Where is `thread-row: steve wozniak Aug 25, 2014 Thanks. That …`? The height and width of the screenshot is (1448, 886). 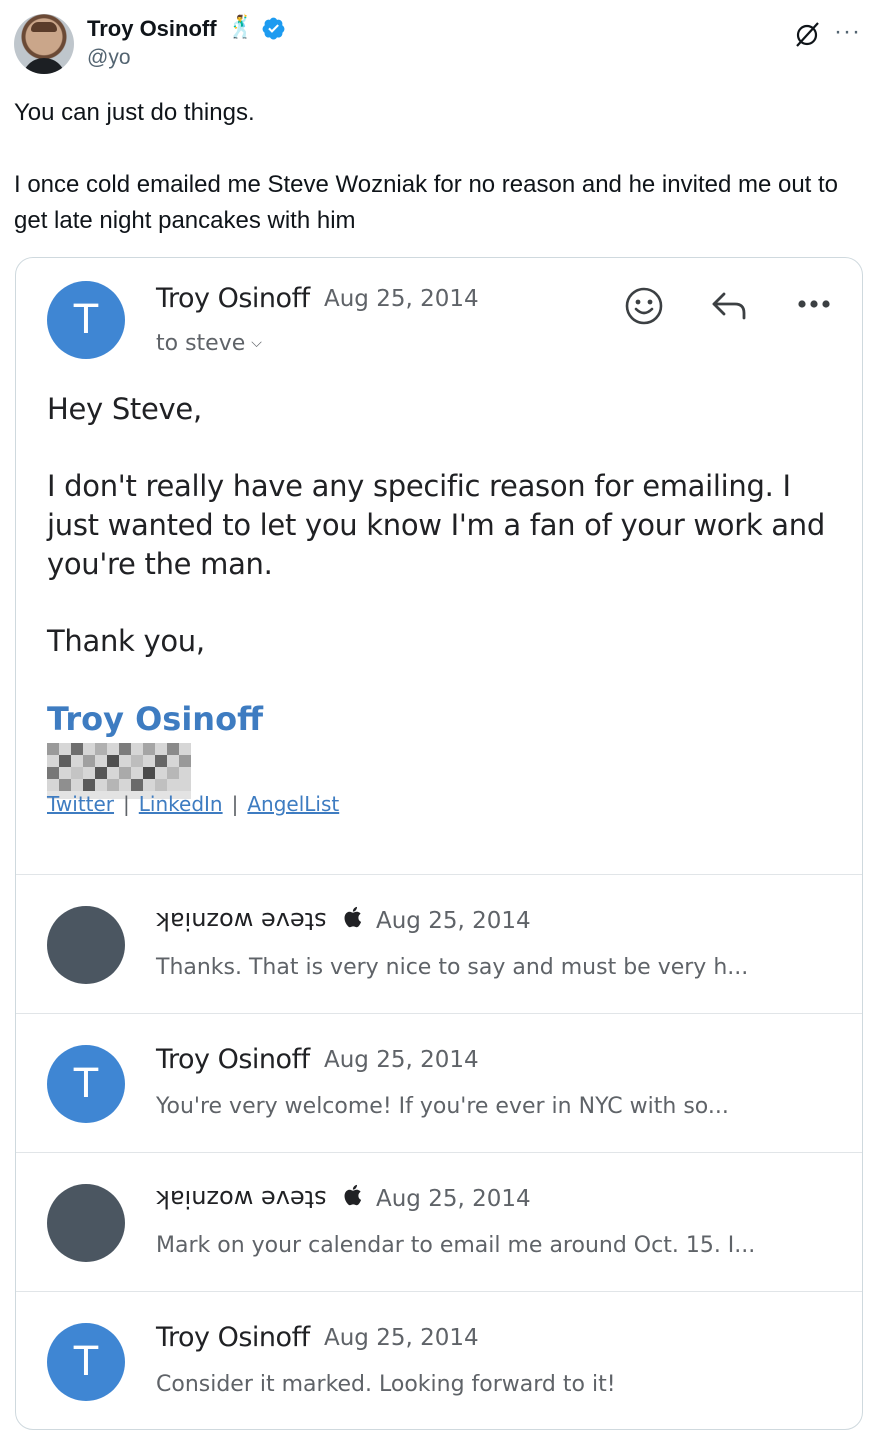
thread-row: steve wozniak Aug 25, 2014 Thanks. That … is located at coordinates (439, 944).